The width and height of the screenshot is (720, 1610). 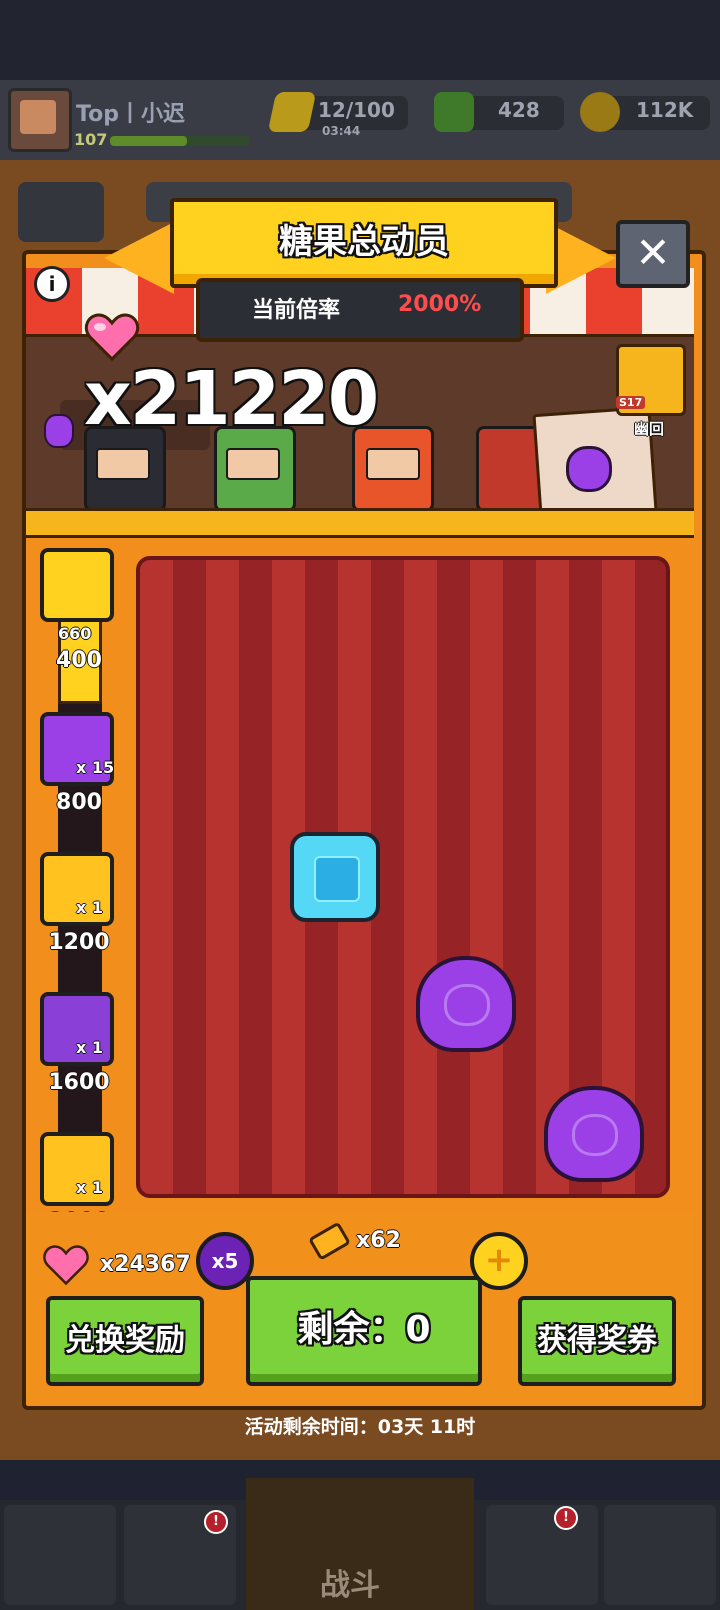 What do you see at coordinates (79, 802) in the screenshot?
I see `reward-points: 800` at bounding box center [79, 802].